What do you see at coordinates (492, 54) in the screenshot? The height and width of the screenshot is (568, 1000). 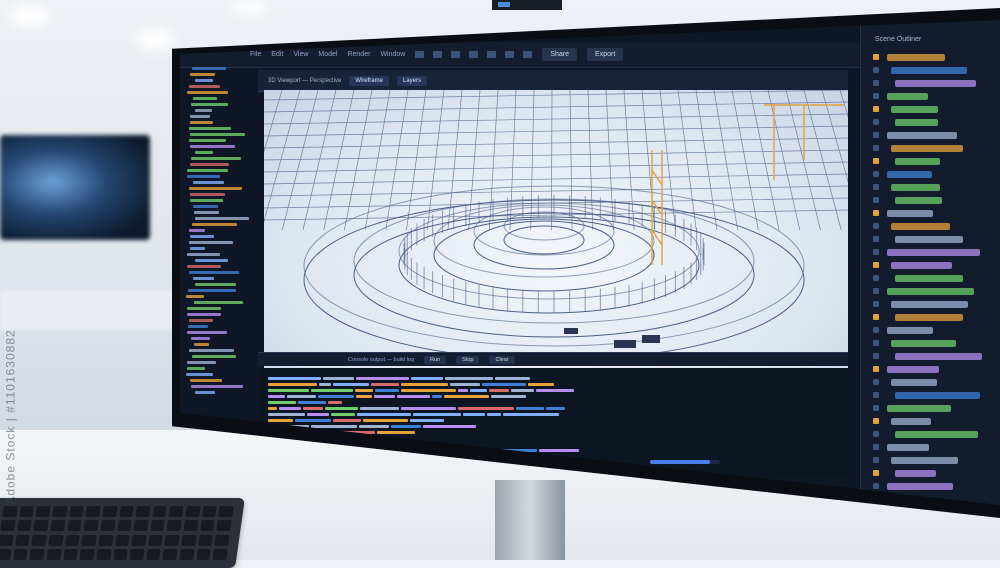 I see `camera-icon` at bounding box center [492, 54].